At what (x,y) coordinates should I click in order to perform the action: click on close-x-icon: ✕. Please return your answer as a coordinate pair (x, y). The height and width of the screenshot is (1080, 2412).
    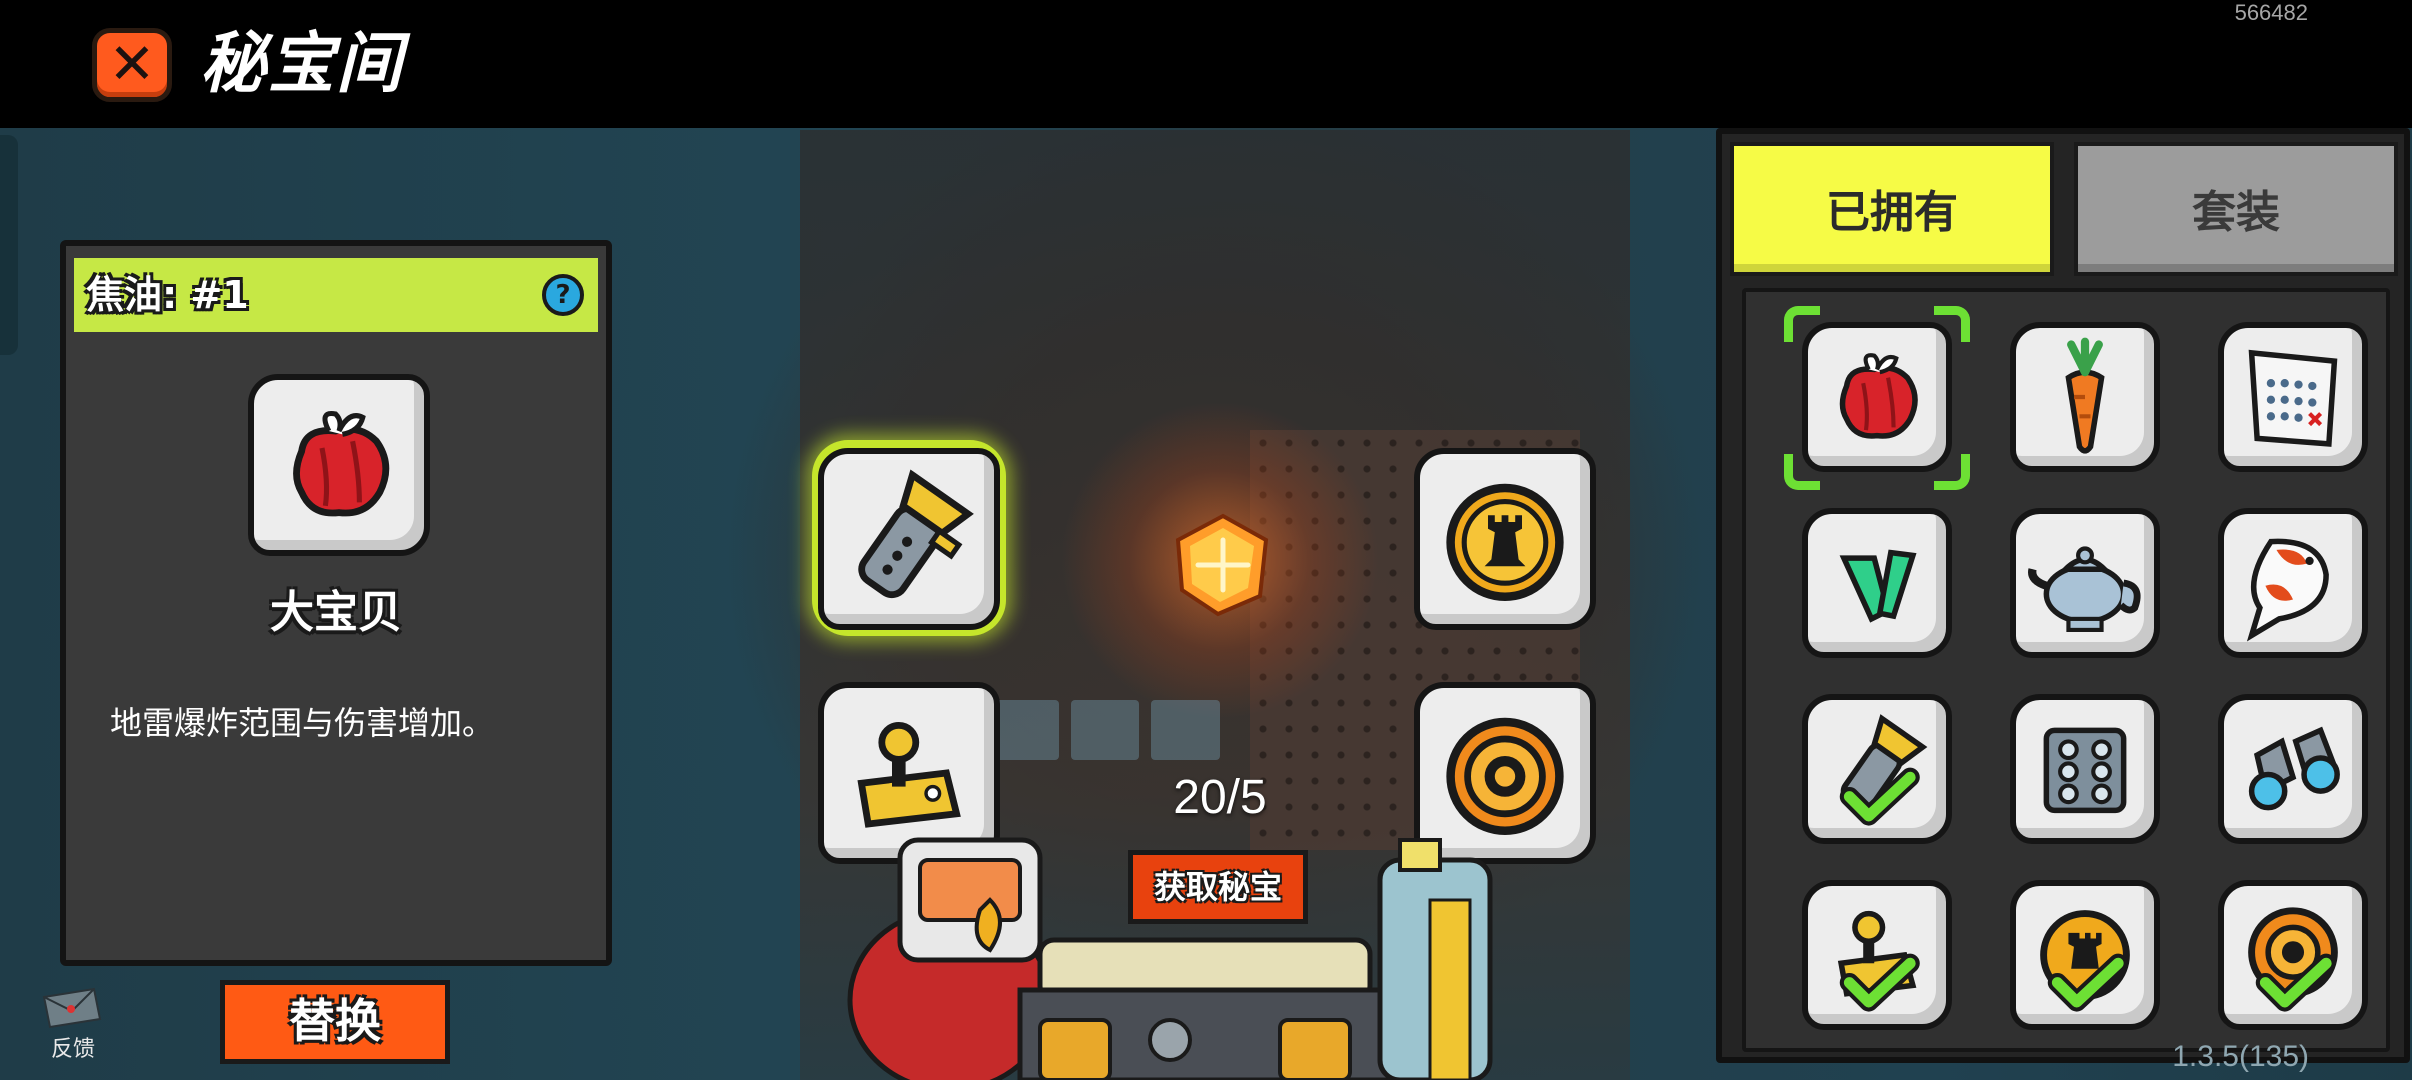
    Looking at the image, I should click on (132, 64).